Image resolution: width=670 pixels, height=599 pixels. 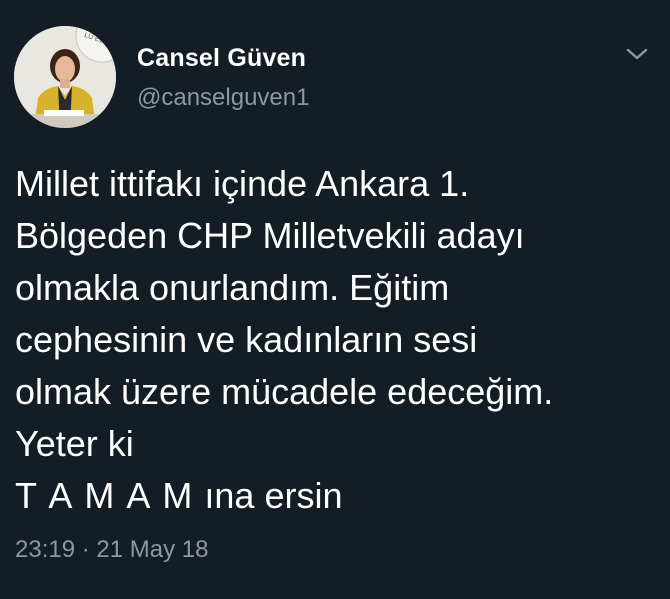 What do you see at coordinates (221, 58) in the screenshot?
I see `user-name: Cansel Güven` at bounding box center [221, 58].